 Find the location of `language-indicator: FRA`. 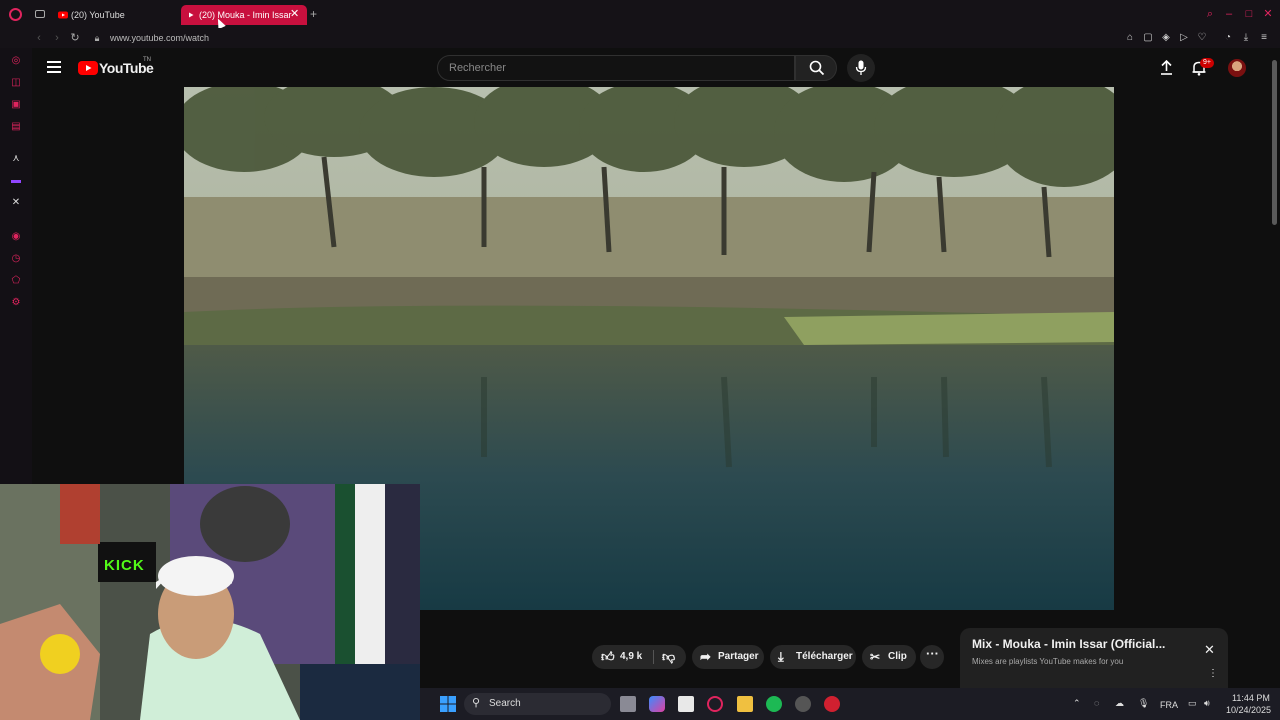

language-indicator: FRA is located at coordinates (1169, 705).